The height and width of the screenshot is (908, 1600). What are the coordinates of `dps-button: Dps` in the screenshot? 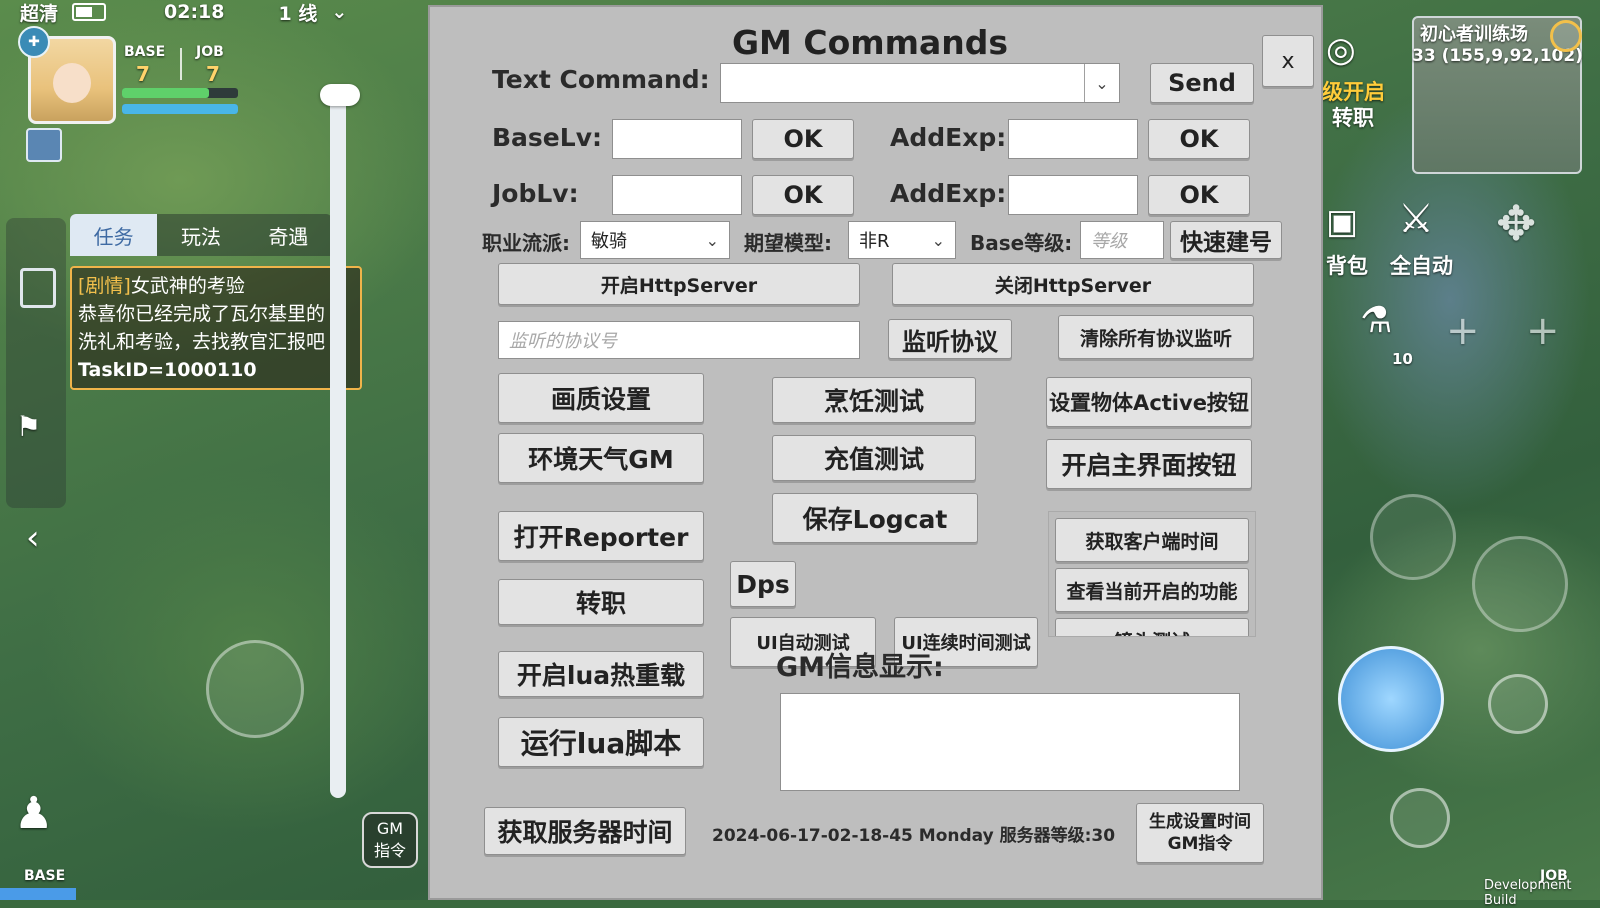 It's located at (763, 584).